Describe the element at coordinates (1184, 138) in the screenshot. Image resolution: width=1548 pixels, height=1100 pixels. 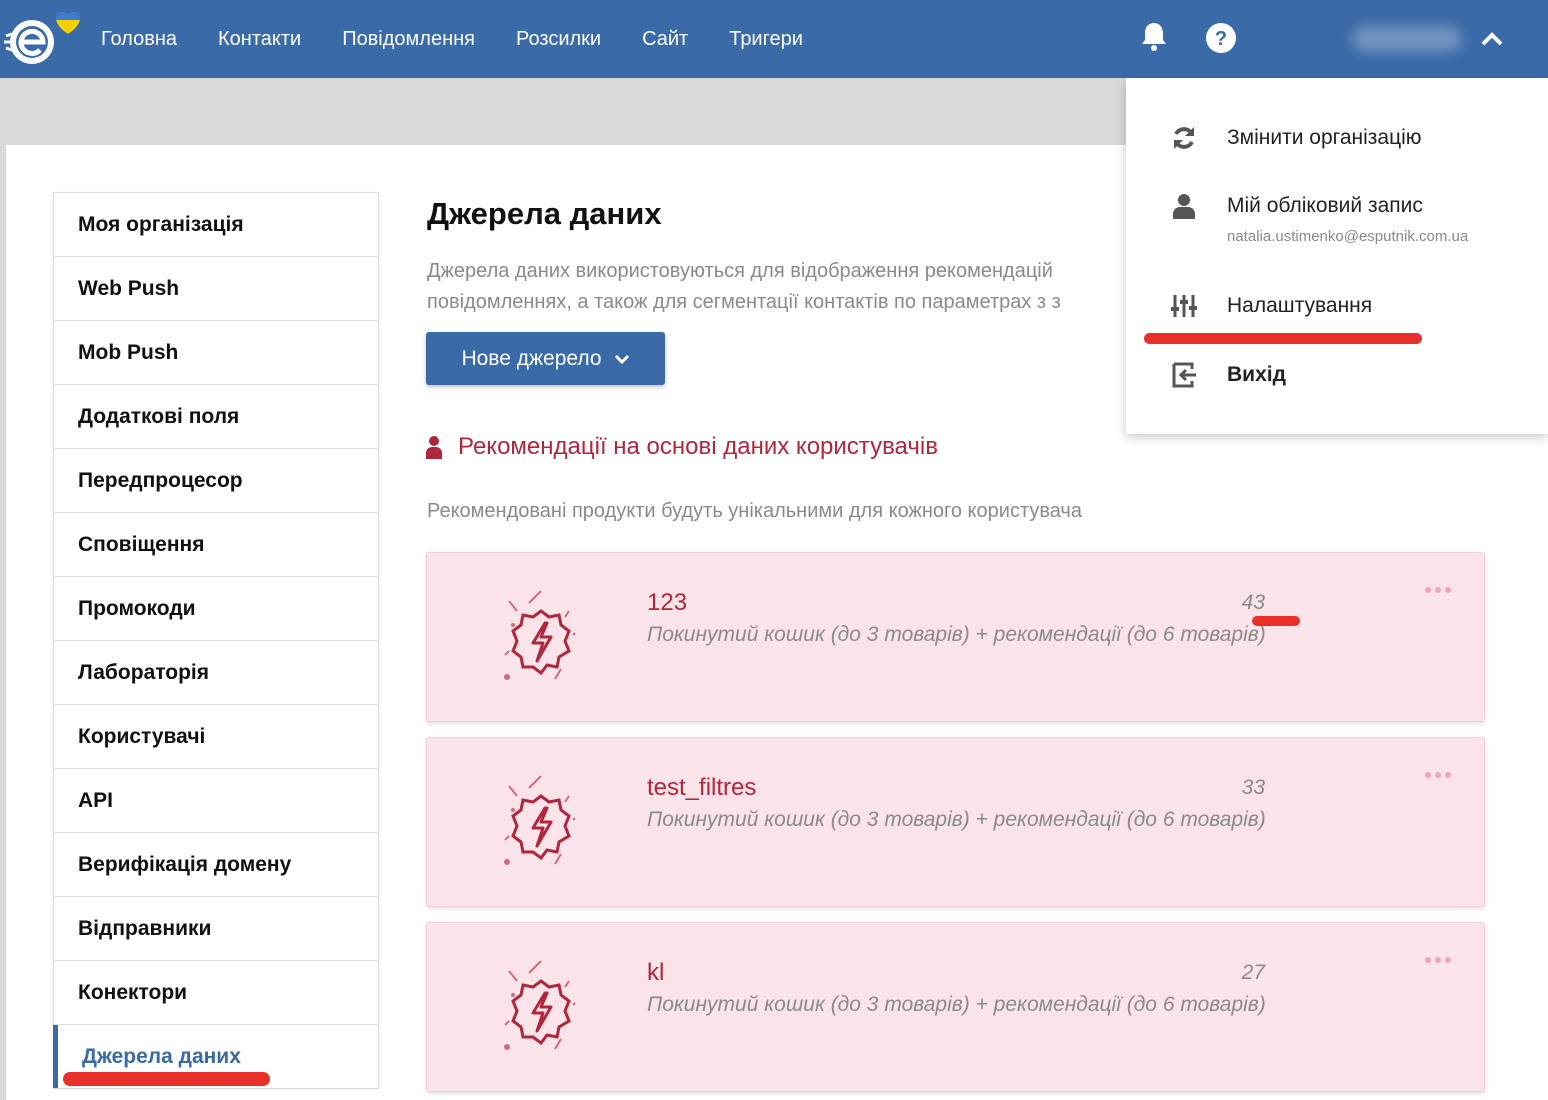
I see `refresh-icon` at that location.